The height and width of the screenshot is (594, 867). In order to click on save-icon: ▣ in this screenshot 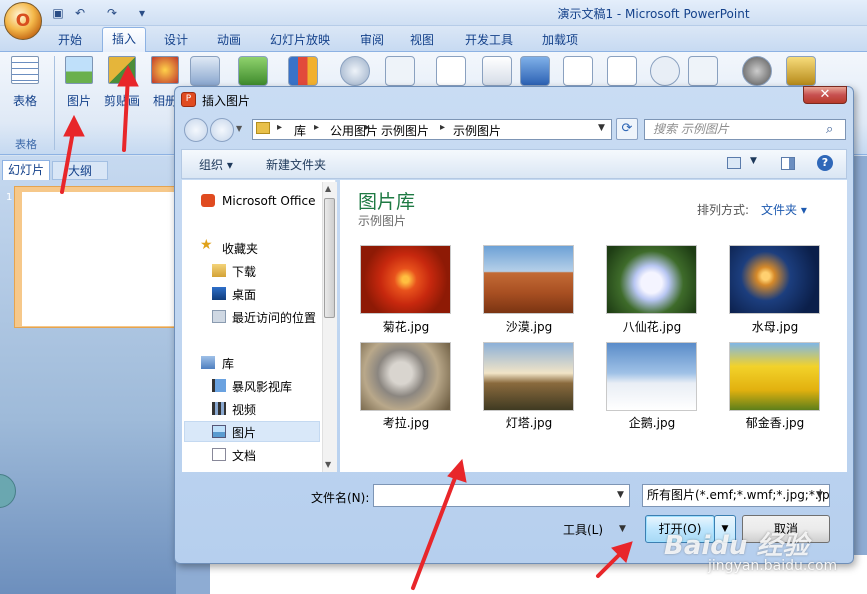, I will do `click(58, 13)`.